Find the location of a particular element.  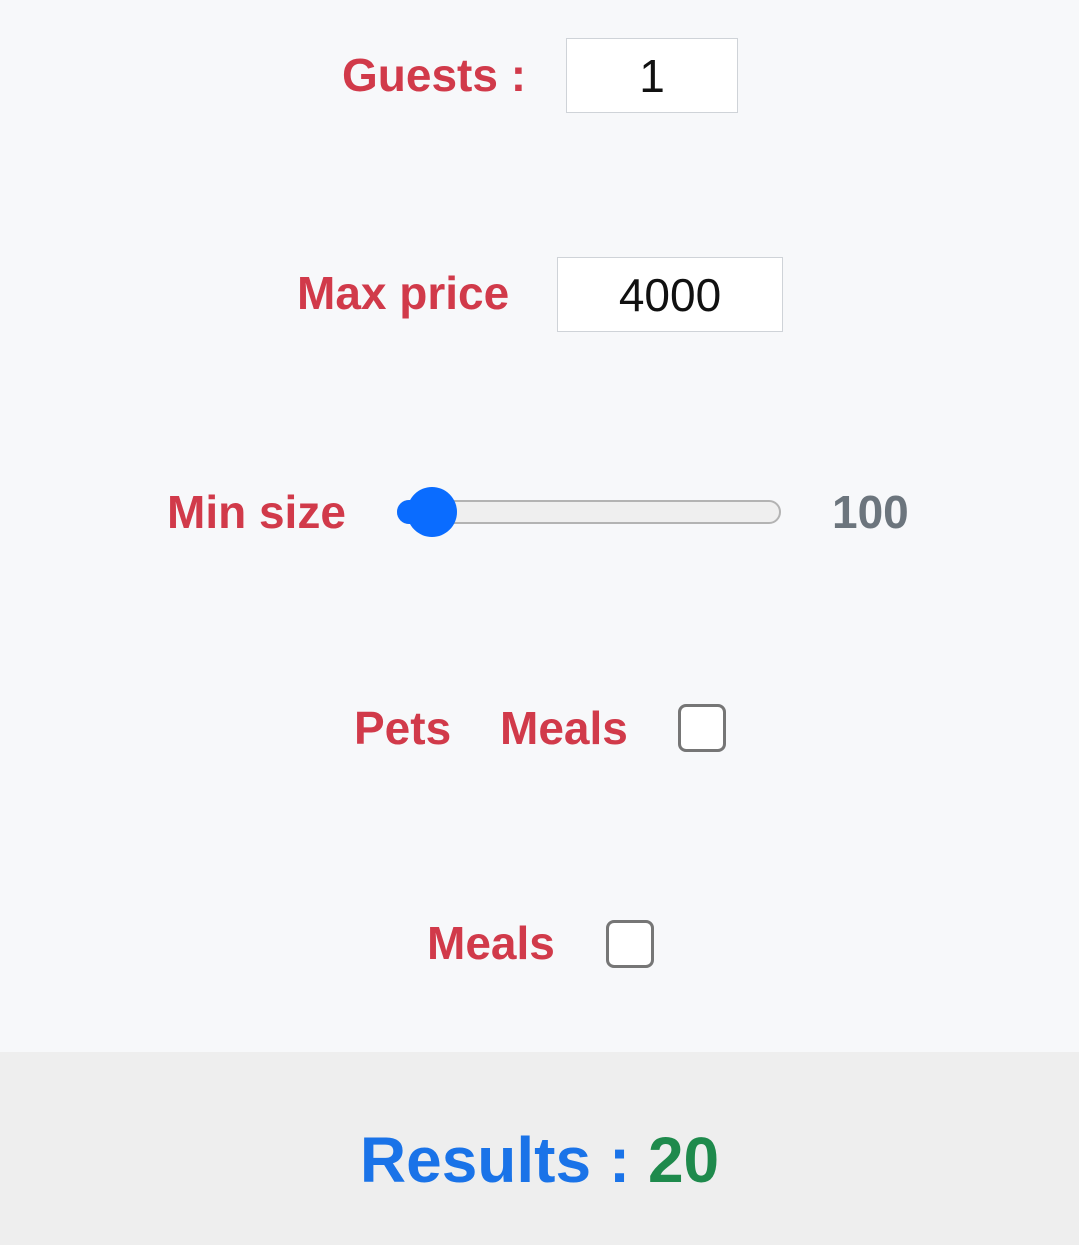

results-count: 20 is located at coordinates (683, 1160).